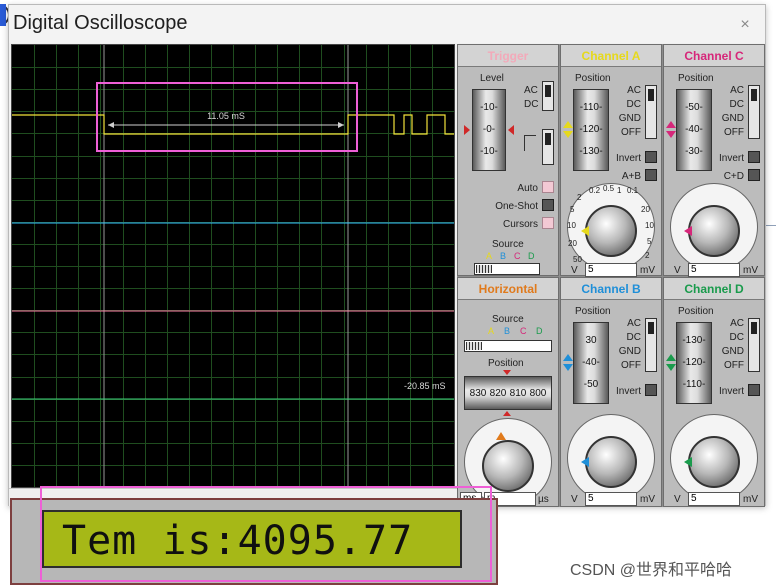 The width and height of the screenshot is (776, 585). I want to click on channel-a-dial-10: 20, so click(645, 209).